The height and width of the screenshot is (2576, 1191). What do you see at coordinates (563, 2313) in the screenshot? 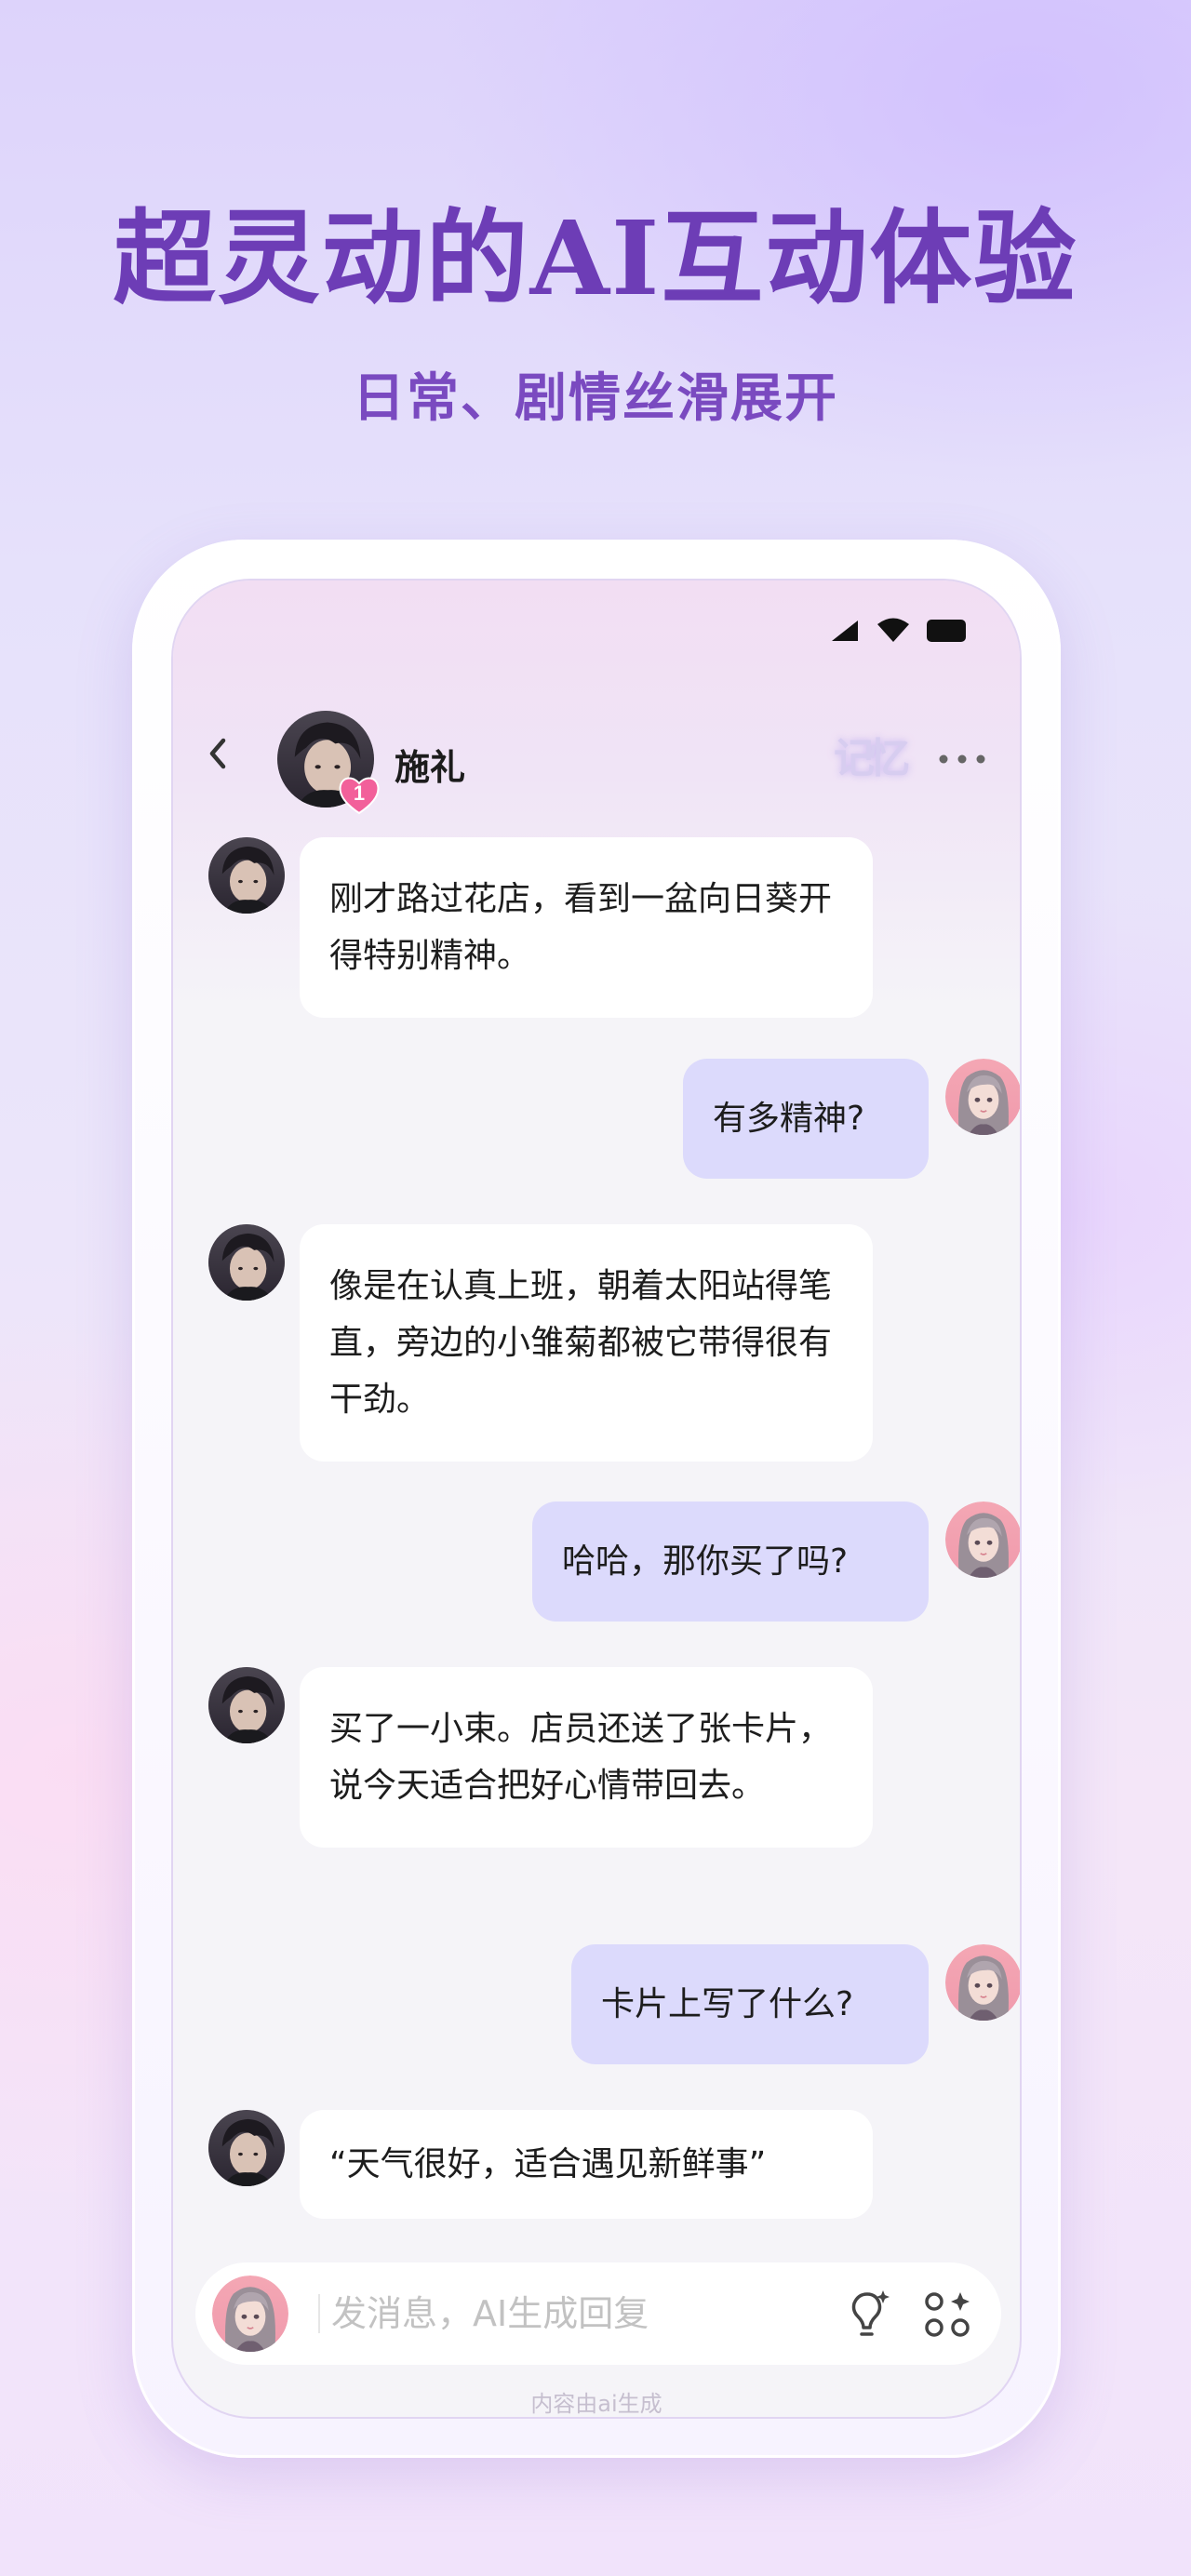
I see `message-input` at bounding box center [563, 2313].